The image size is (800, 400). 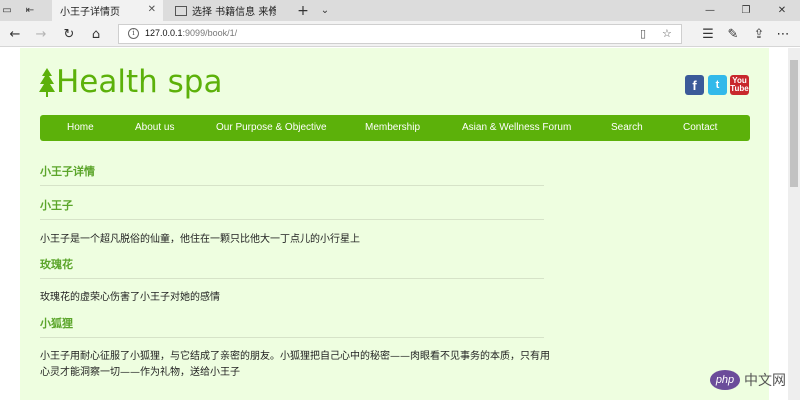 What do you see at coordinates (133, 33) in the screenshot?
I see `info-icon: i` at bounding box center [133, 33].